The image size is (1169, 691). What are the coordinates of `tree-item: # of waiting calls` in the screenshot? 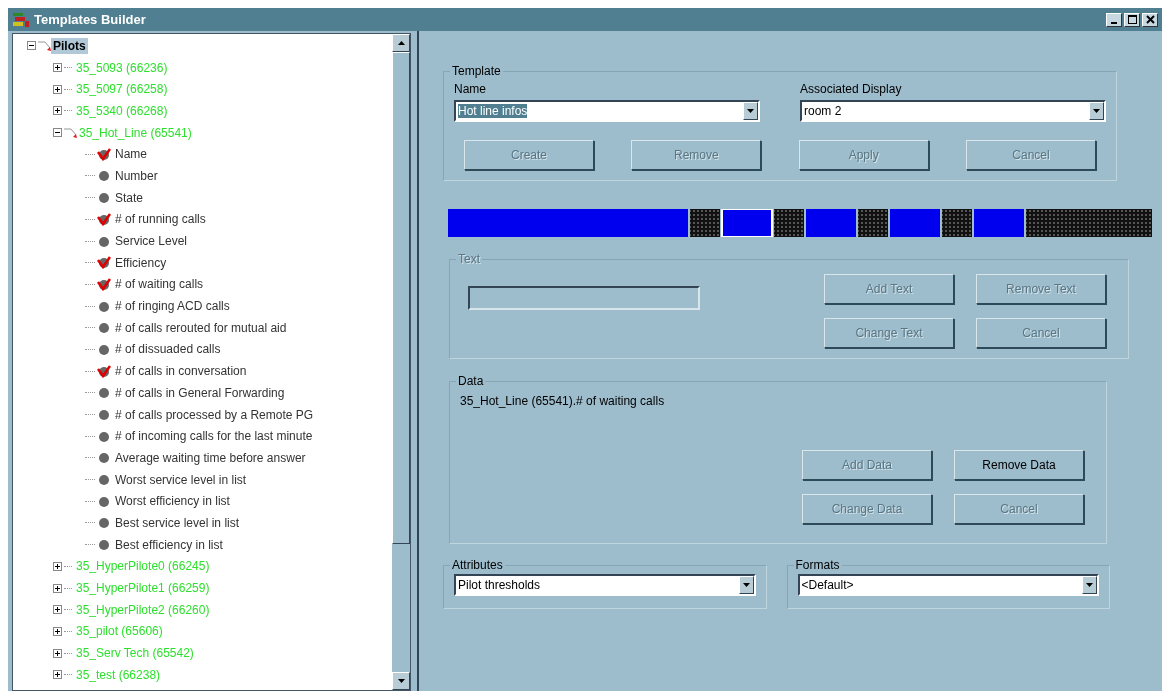 It's located at (159, 284).